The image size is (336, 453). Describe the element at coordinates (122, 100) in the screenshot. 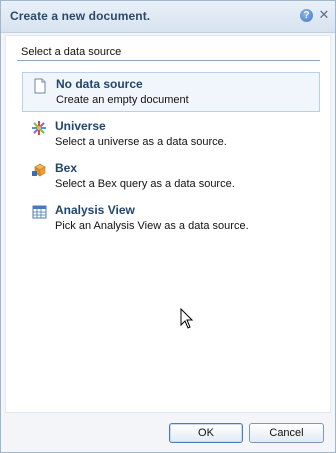

I see `option-description: Create an empty document` at that location.